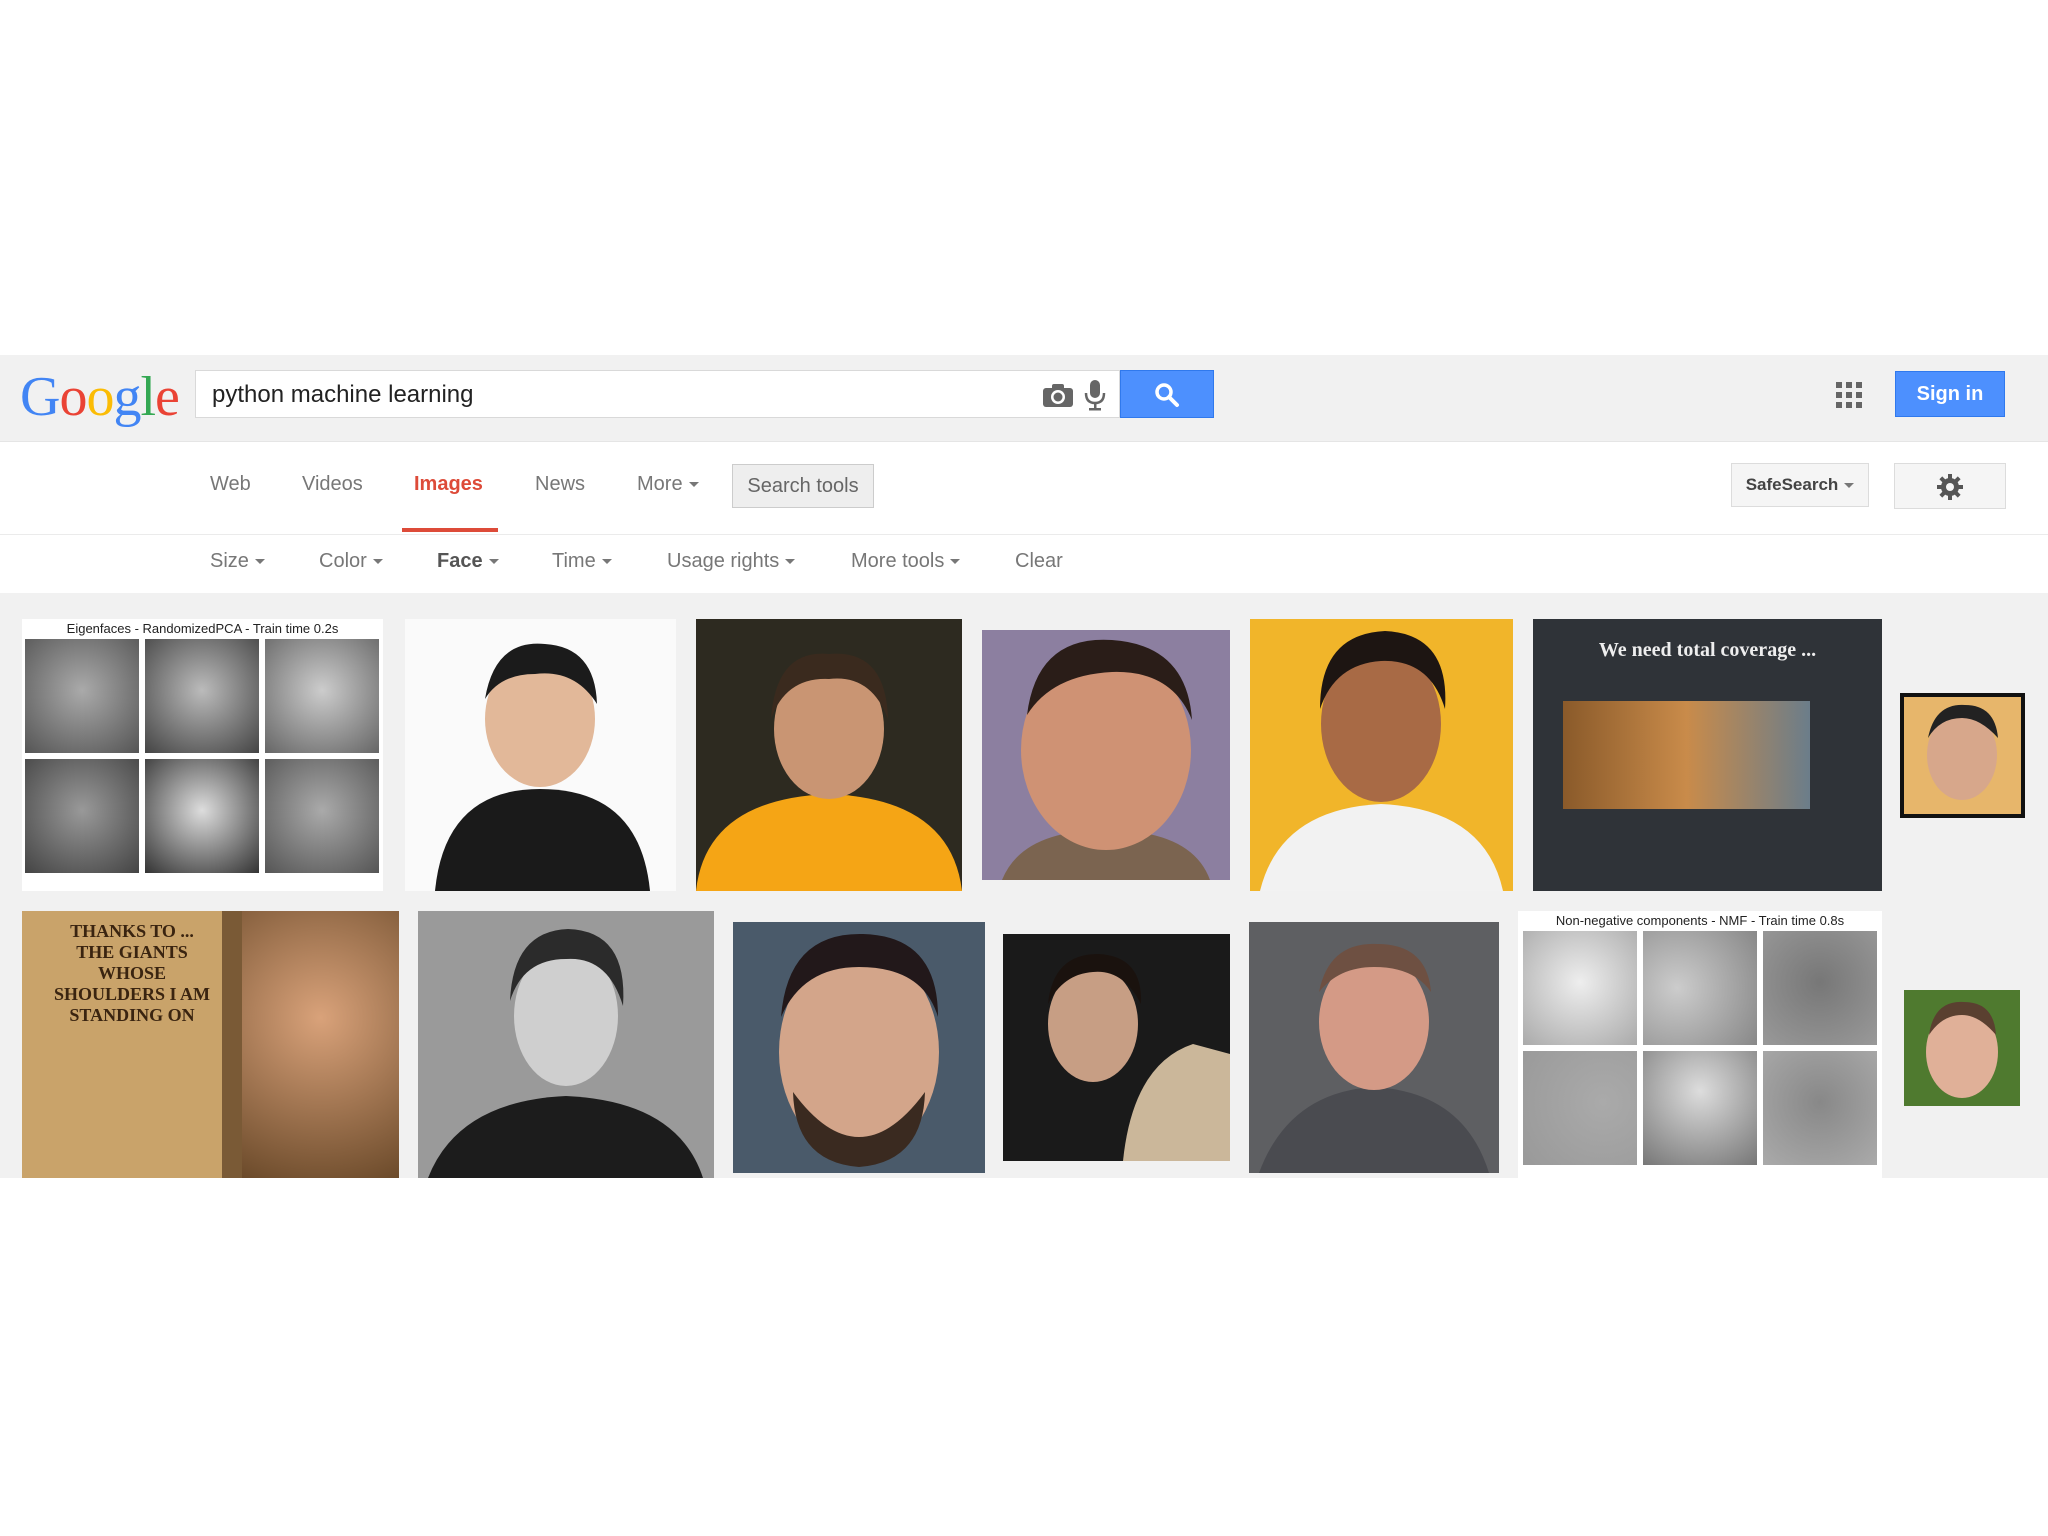  Describe the element at coordinates (320, 1044) in the screenshot. I see `painting-face` at that location.